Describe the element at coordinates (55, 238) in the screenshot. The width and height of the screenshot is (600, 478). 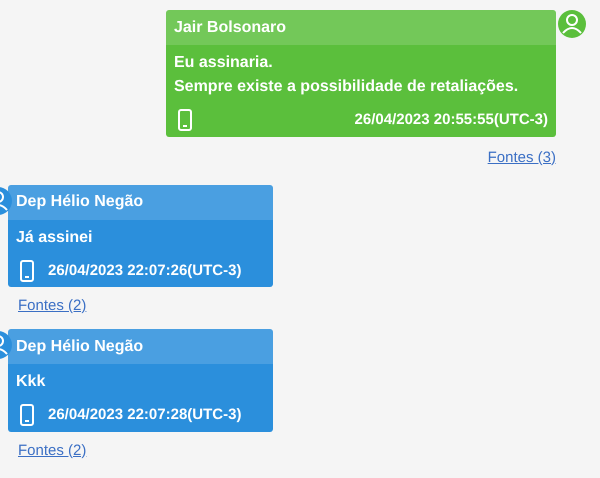
I see `message-text: Já assinei` at that location.